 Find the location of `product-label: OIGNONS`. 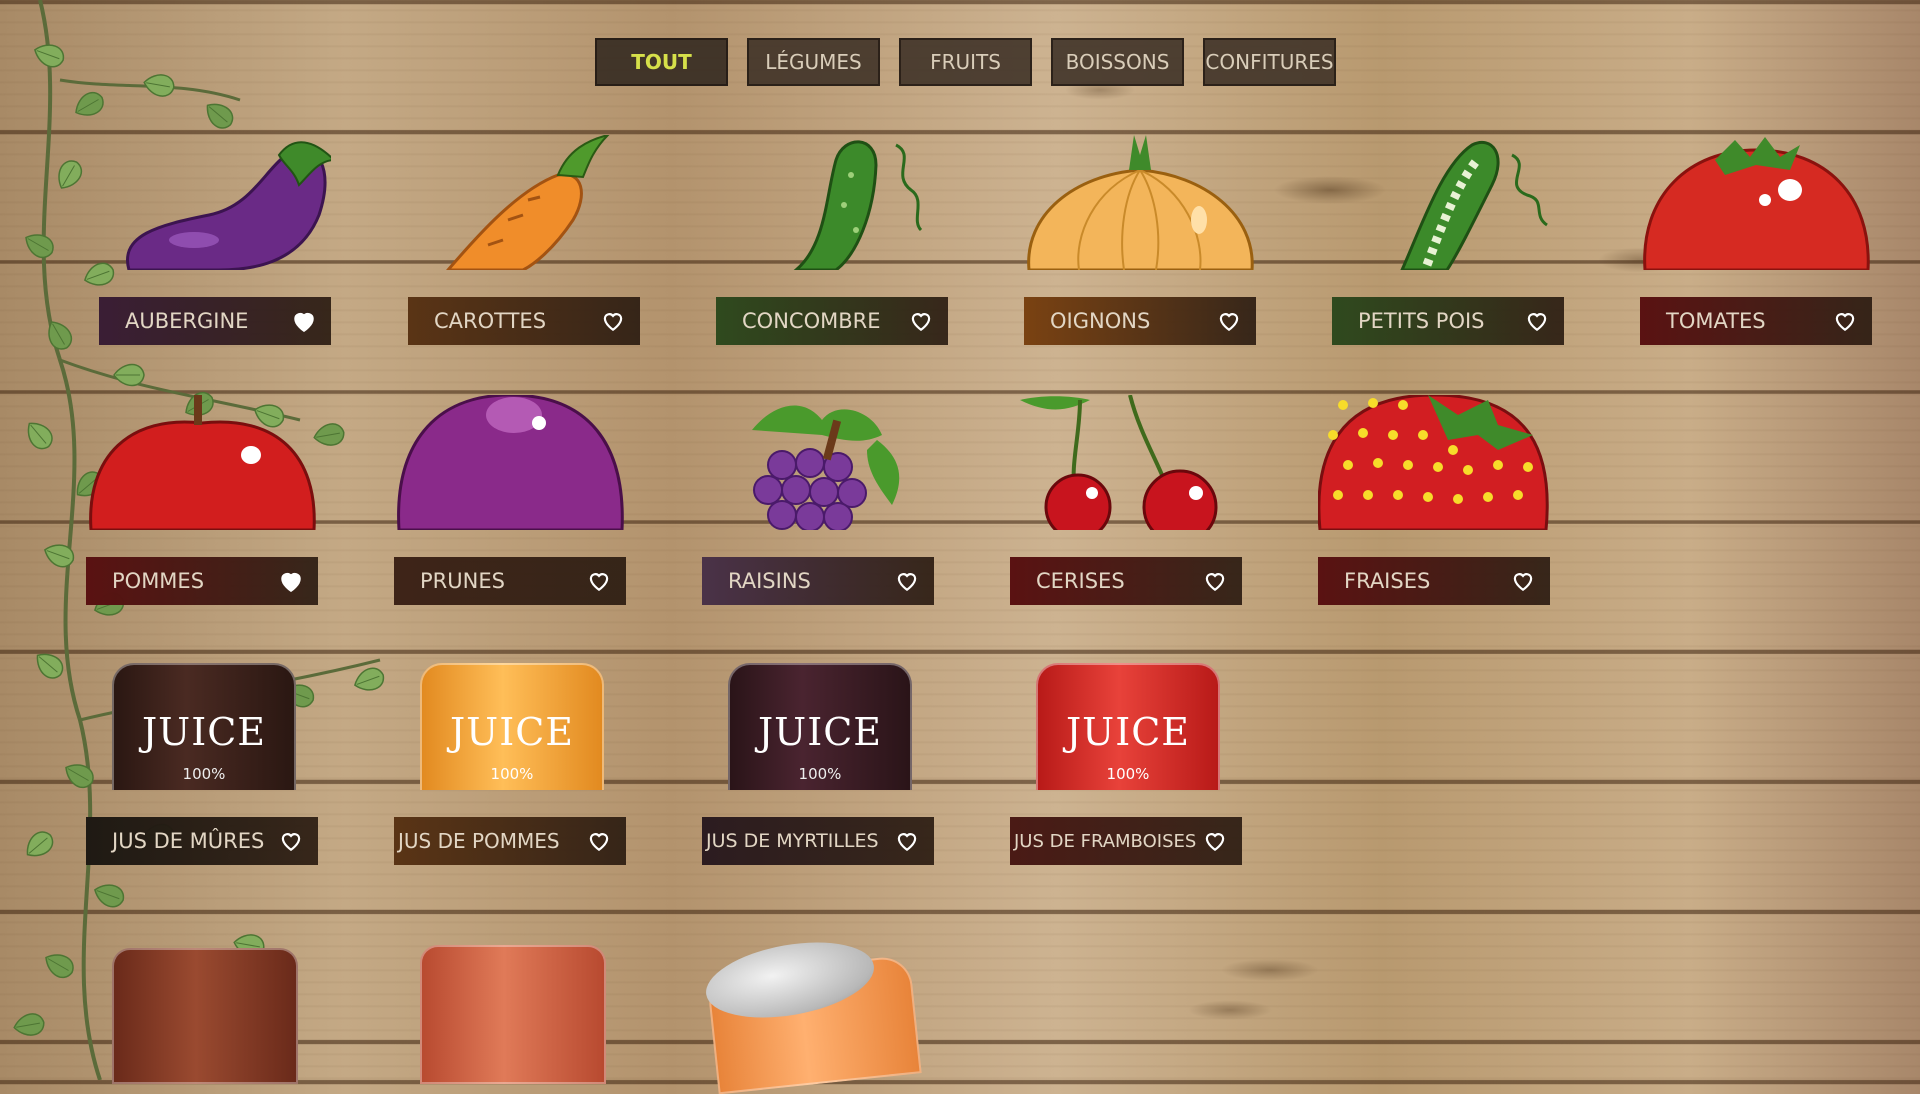

product-label: OIGNONS is located at coordinates (1140, 321).